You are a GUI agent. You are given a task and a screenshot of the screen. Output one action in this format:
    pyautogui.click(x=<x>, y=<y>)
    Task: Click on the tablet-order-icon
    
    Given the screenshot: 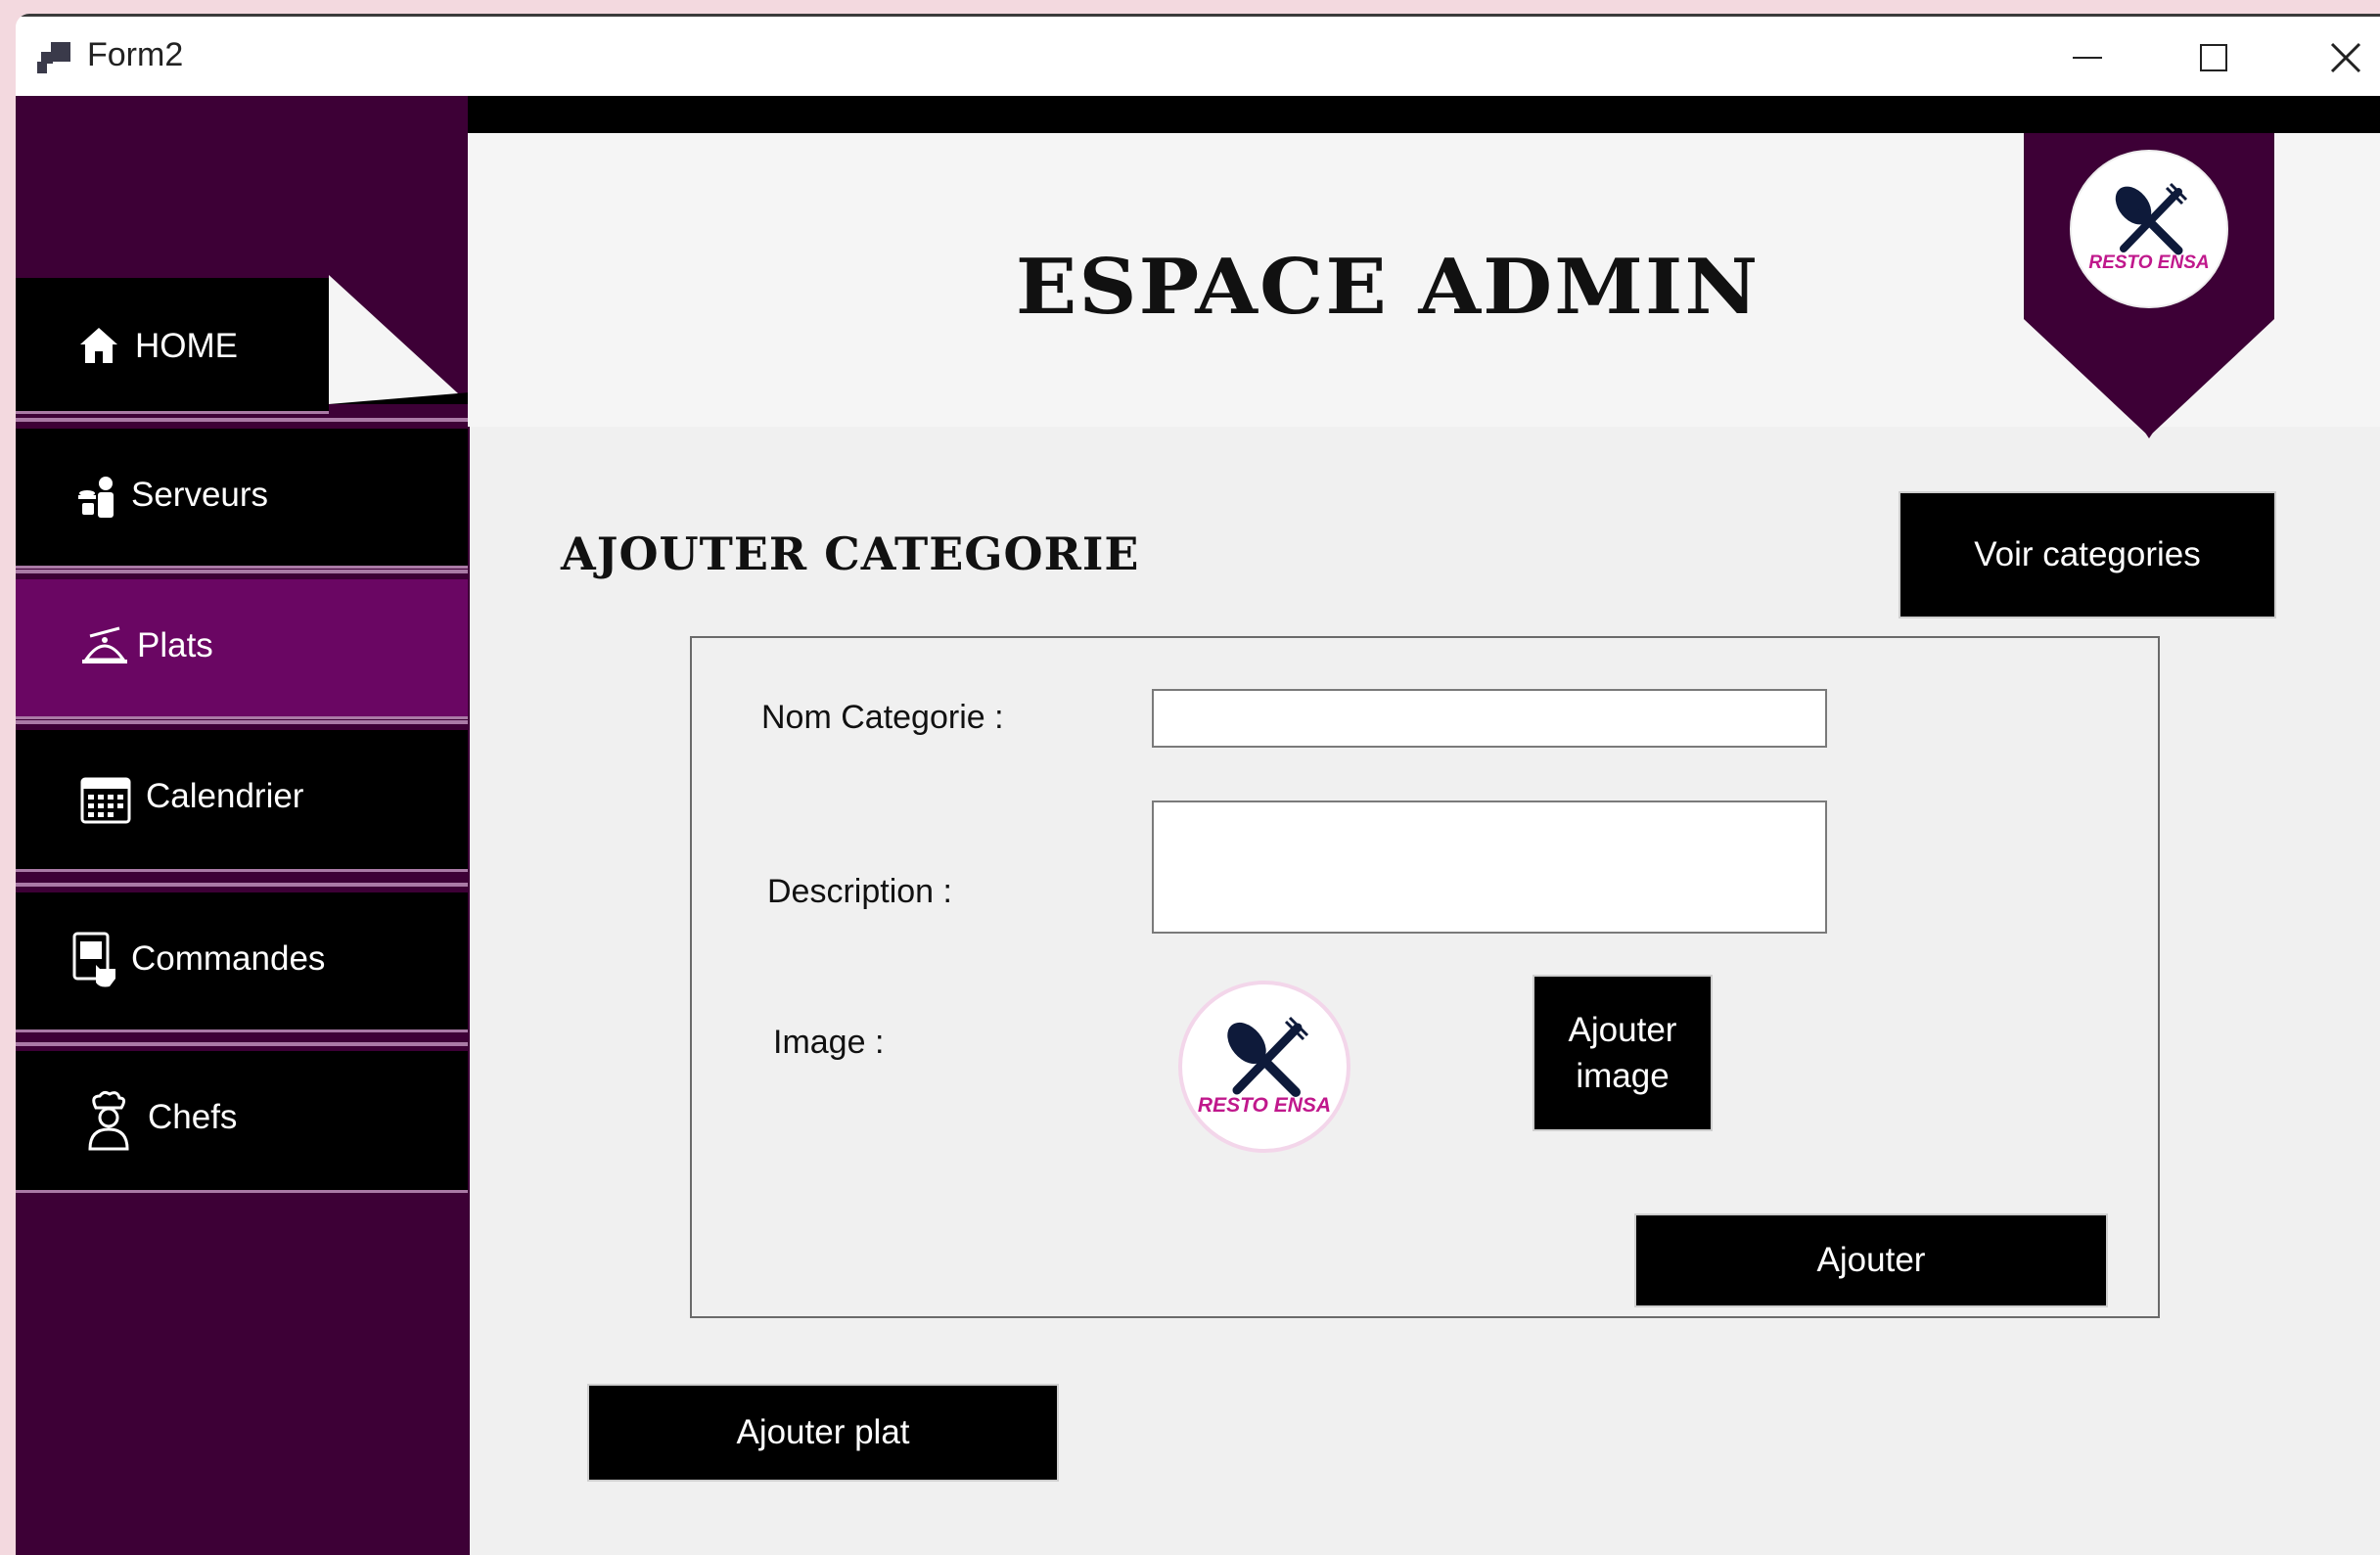 What is the action you would take?
    pyautogui.click(x=93, y=959)
    